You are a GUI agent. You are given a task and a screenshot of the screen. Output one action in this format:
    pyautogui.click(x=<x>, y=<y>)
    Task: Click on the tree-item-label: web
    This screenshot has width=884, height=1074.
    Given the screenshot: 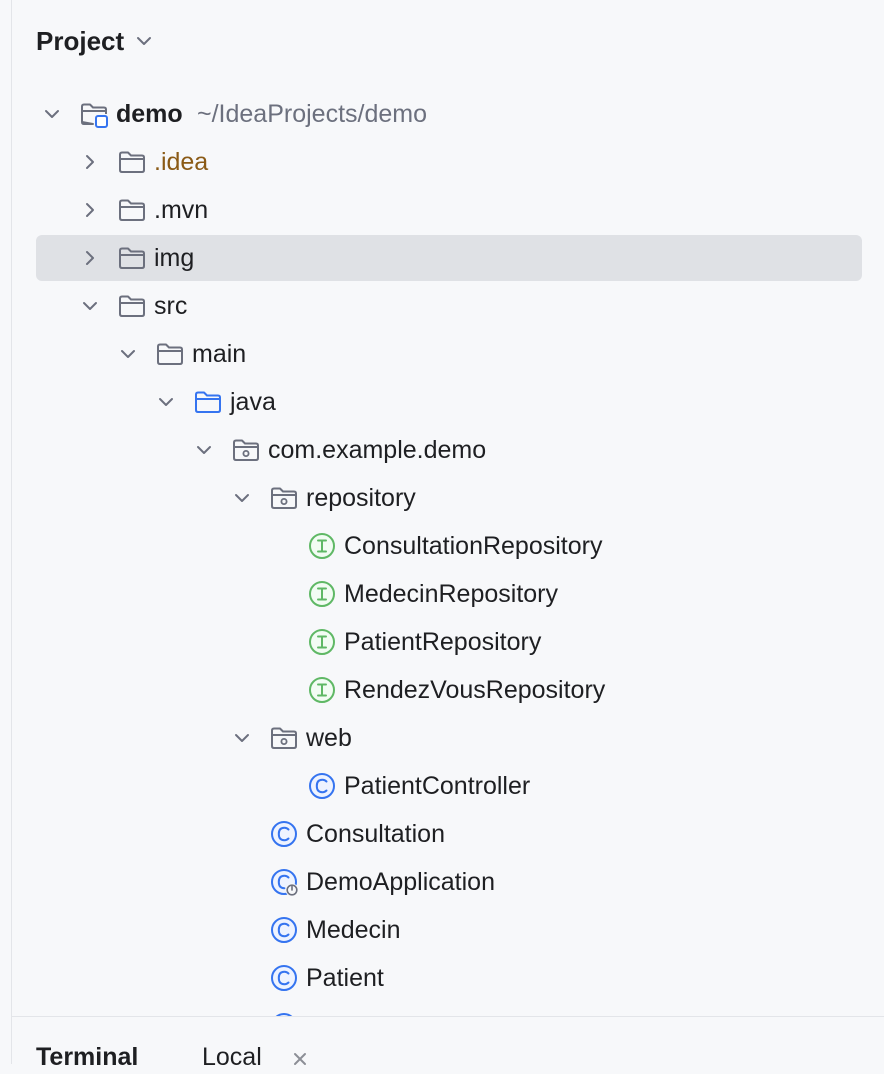 What is the action you would take?
    pyautogui.click(x=329, y=738)
    